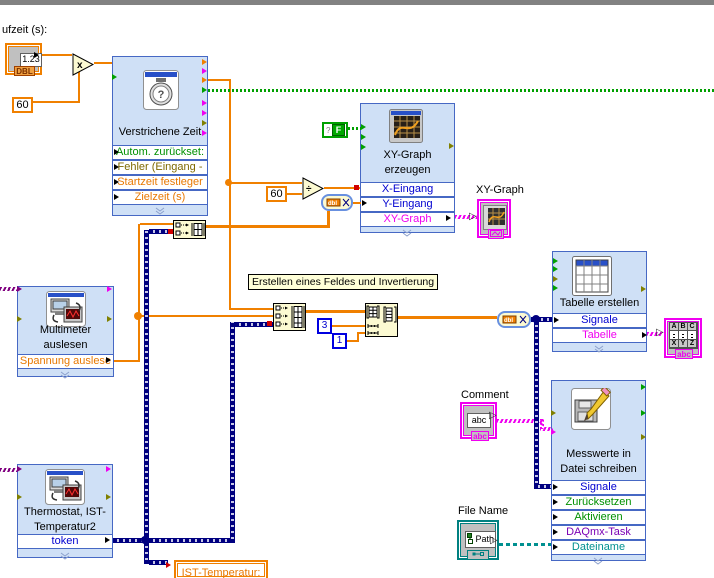  Describe the element at coordinates (339, 341) in the screenshot. I see `numeric-constant-1: 1` at that location.